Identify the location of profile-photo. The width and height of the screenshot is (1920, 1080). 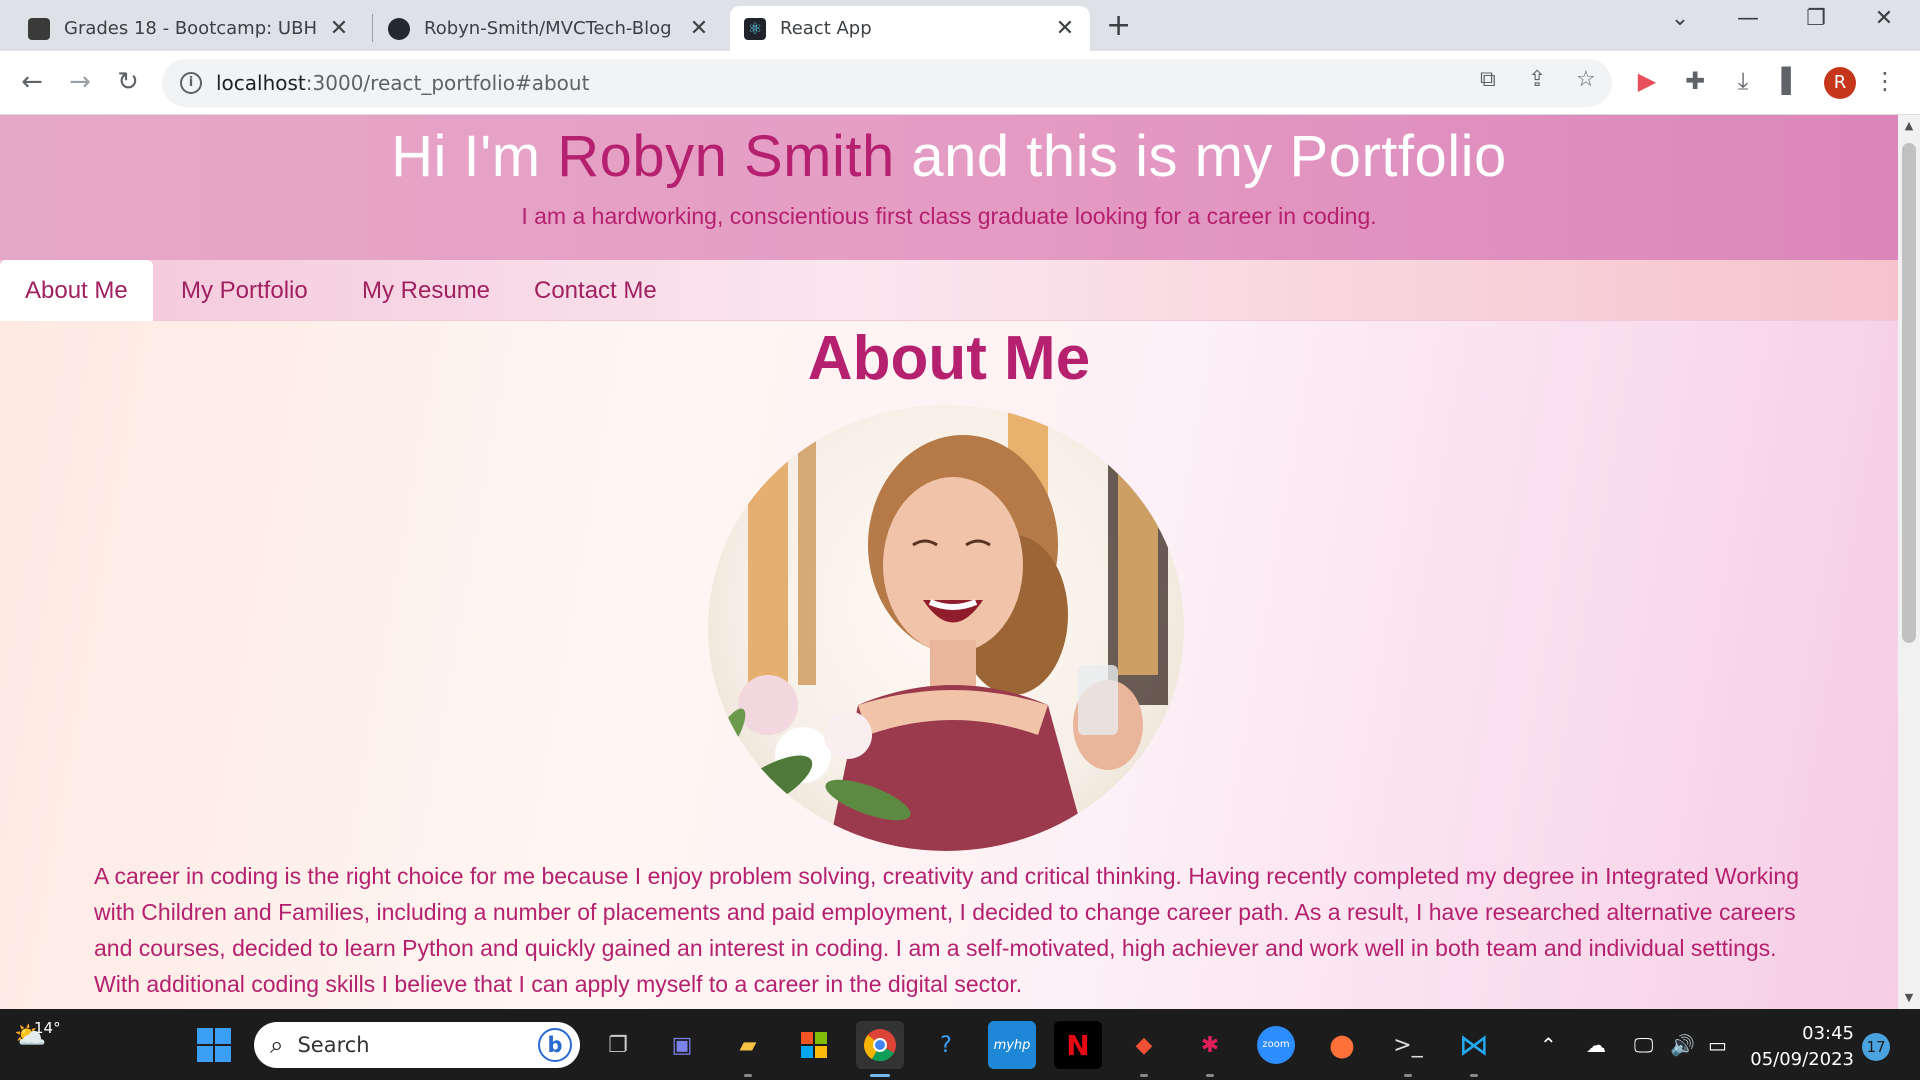
(946, 628).